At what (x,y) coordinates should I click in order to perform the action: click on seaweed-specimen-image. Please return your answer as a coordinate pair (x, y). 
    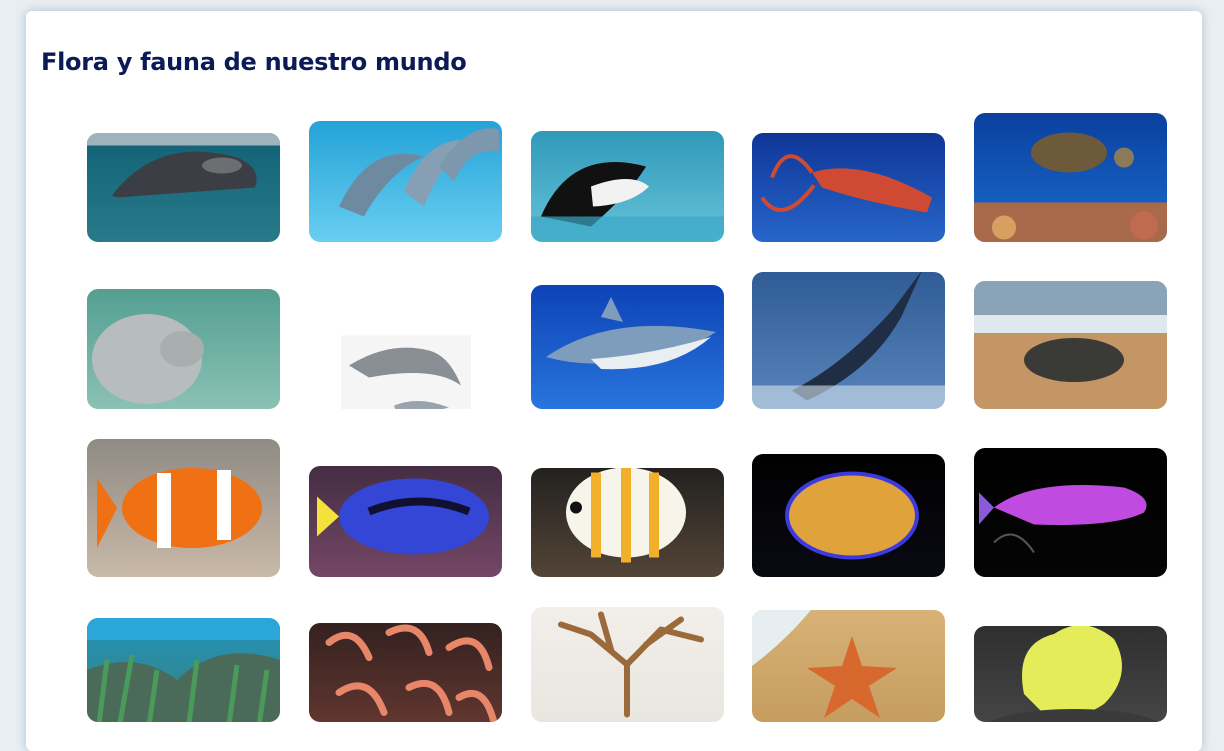
    Looking at the image, I should click on (627, 664).